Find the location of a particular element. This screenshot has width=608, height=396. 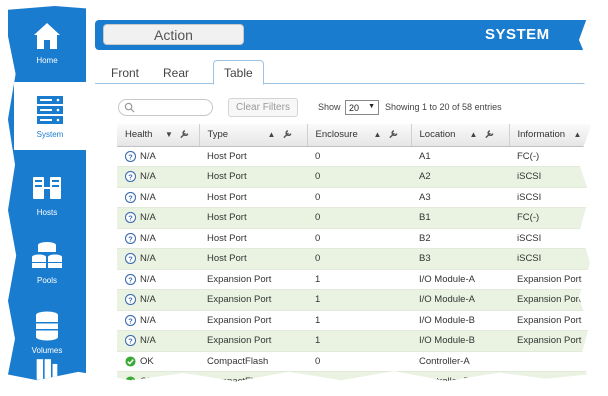

column-header-location: Location ▲ is located at coordinates (460, 135).